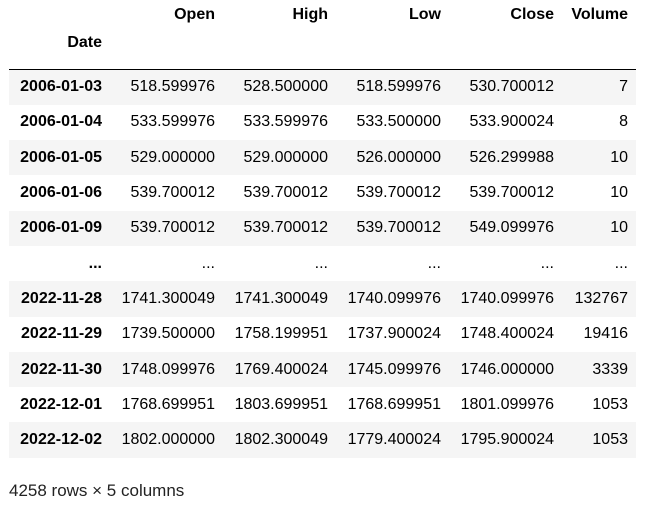 Image resolution: width=663 pixels, height=516 pixels. I want to click on cell-open: 1802.000000, so click(168, 440).